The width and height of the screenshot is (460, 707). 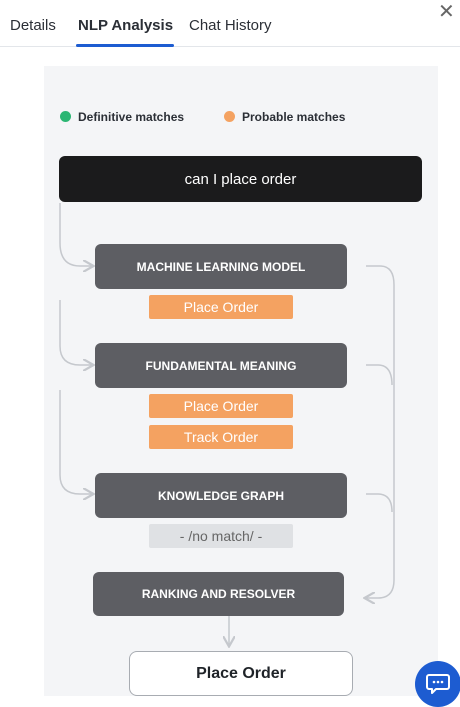 I want to click on green-dot-icon, so click(x=65, y=116).